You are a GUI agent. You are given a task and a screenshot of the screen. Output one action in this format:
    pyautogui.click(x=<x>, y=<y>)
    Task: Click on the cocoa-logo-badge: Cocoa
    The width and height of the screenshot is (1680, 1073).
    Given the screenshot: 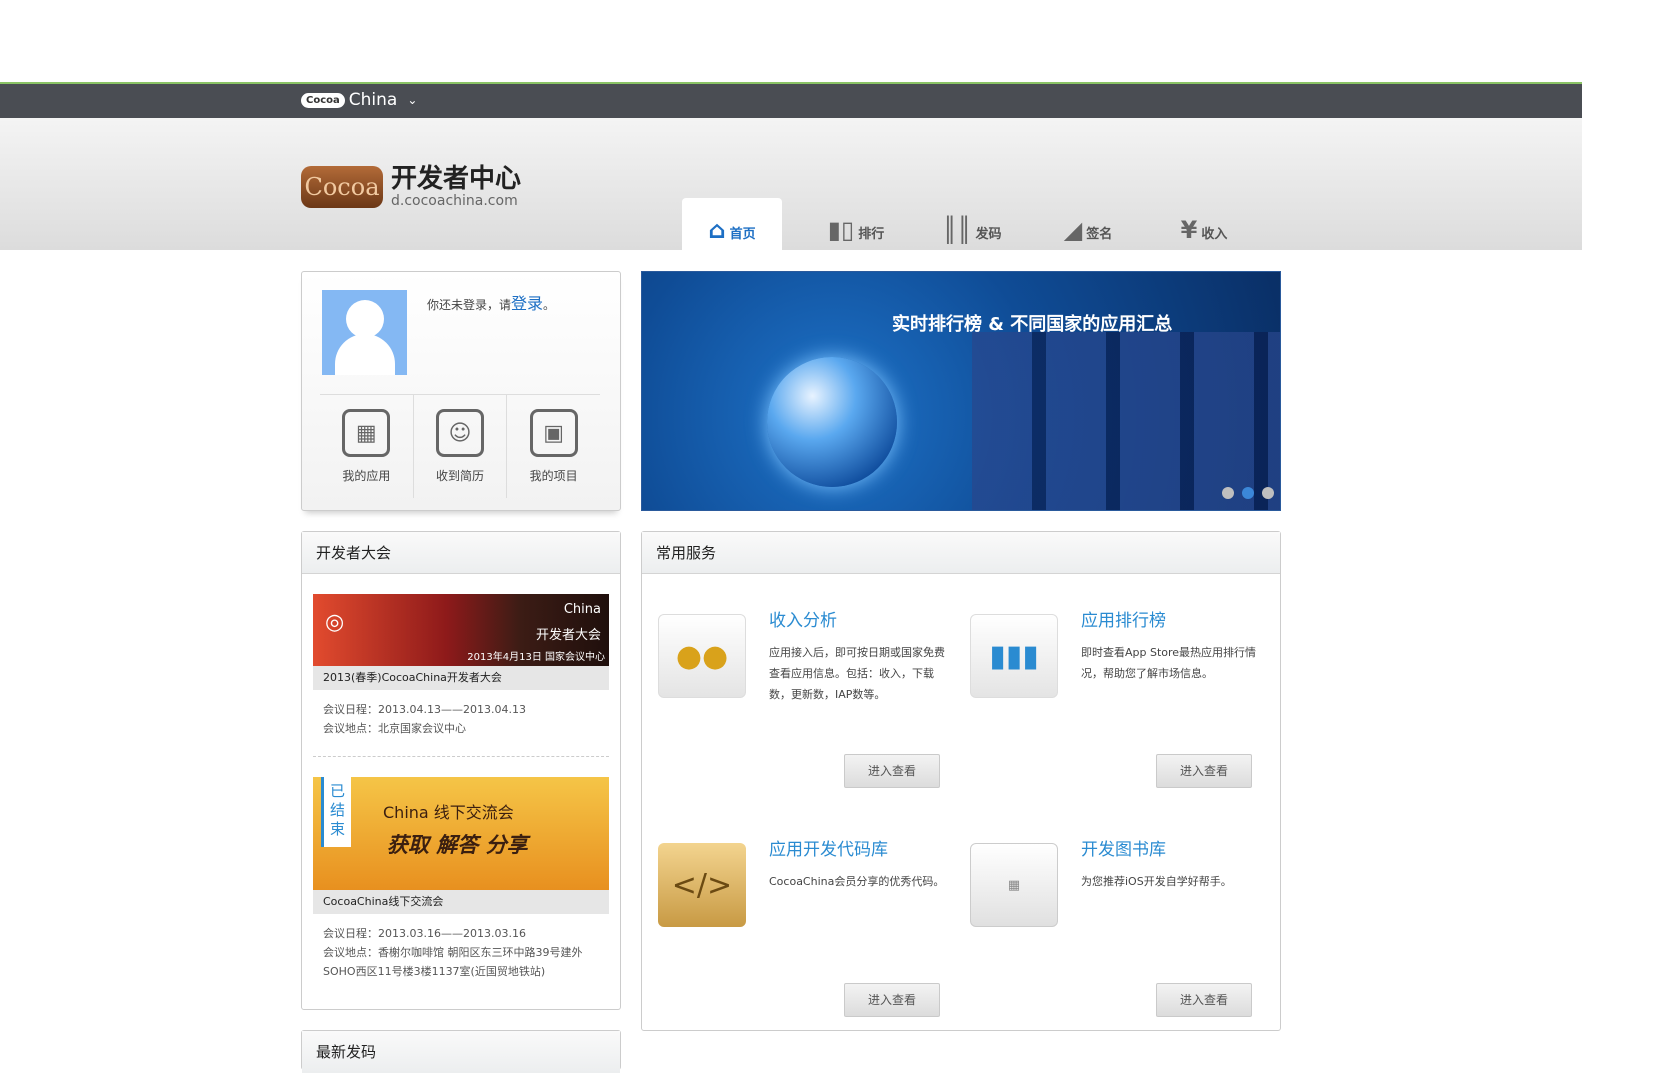 What is the action you would take?
    pyautogui.click(x=342, y=187)
    